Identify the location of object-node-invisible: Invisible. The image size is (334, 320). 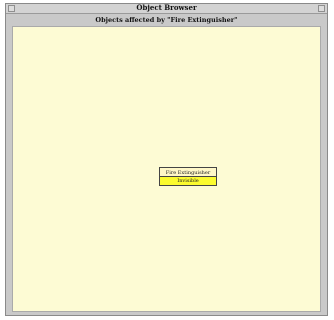
(188, 181).